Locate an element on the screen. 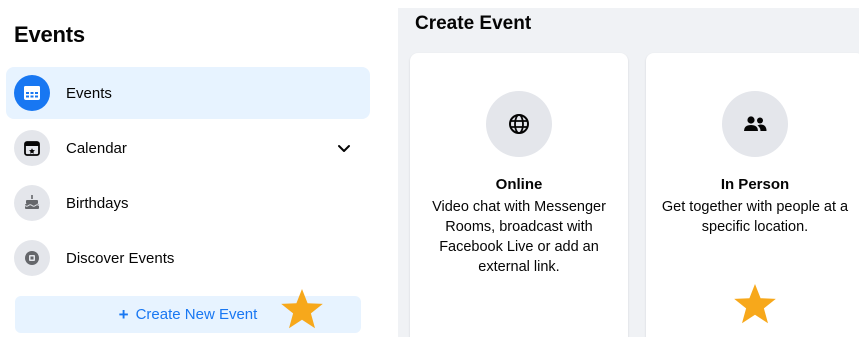 The width and height of the screenshot is (859, 337). sidebar-item-discover-events: Discover Events is located at coordinates (188, 258).